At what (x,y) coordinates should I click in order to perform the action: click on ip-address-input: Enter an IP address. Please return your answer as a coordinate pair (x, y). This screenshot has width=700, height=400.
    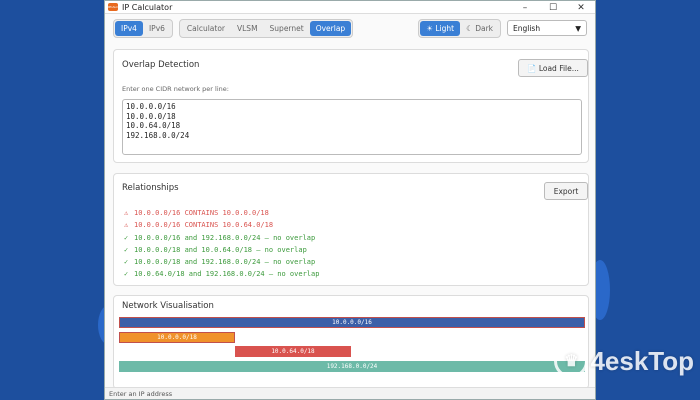
    Looking at the image, I should click on (350, 393).